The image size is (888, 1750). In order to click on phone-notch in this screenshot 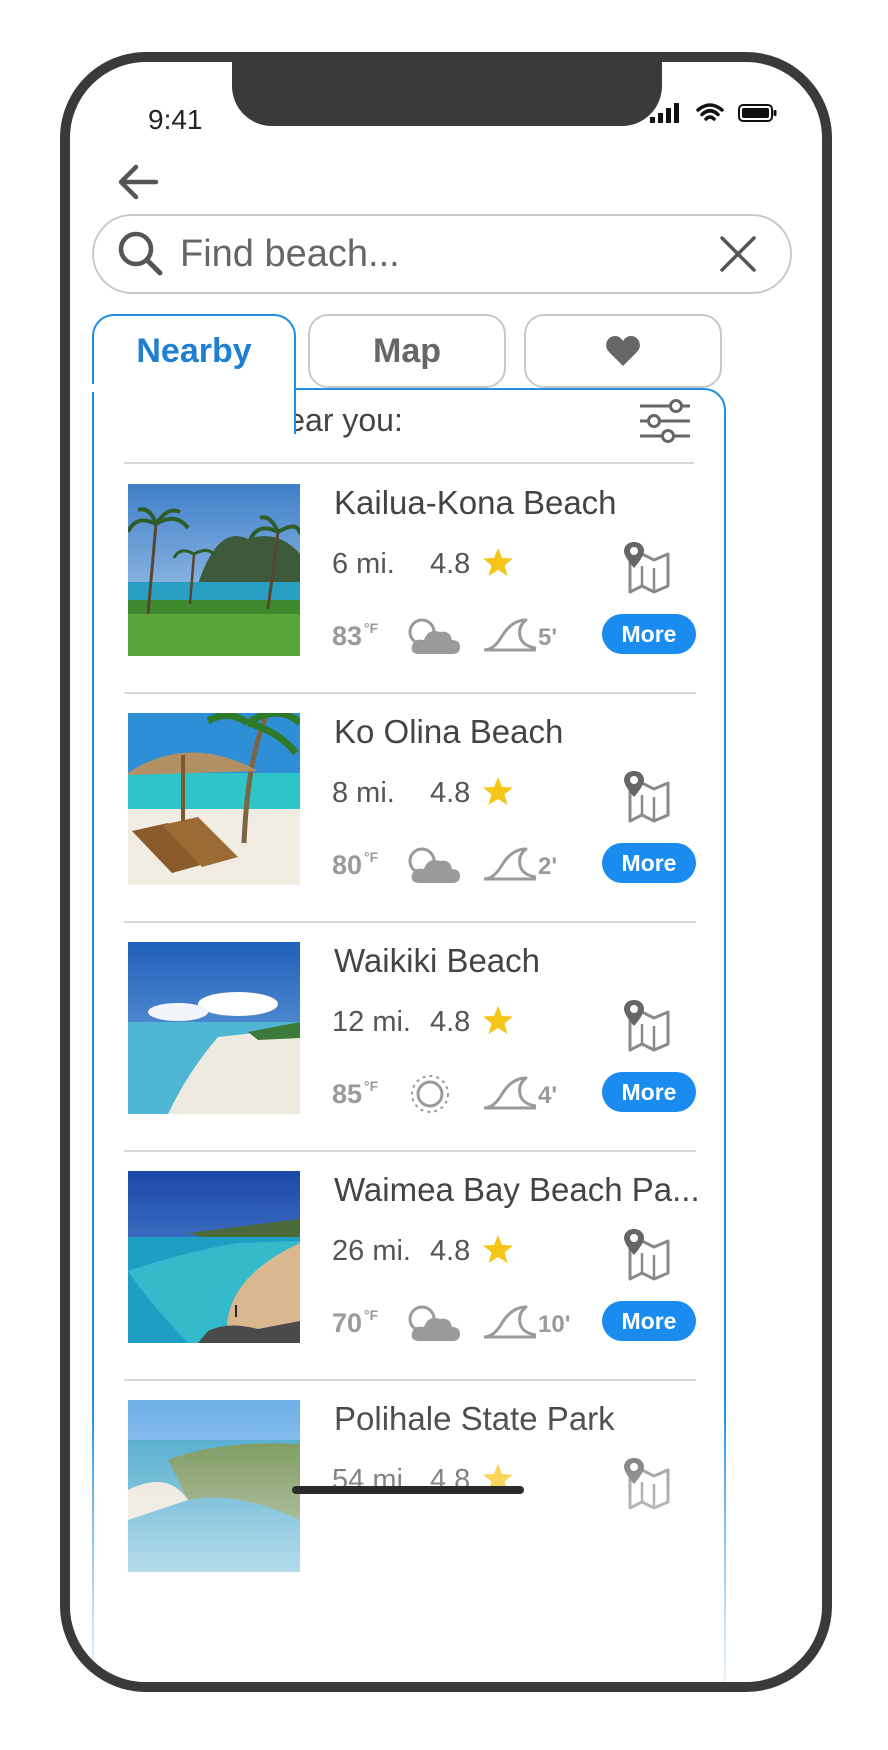, I will do `click(447, 94)`.